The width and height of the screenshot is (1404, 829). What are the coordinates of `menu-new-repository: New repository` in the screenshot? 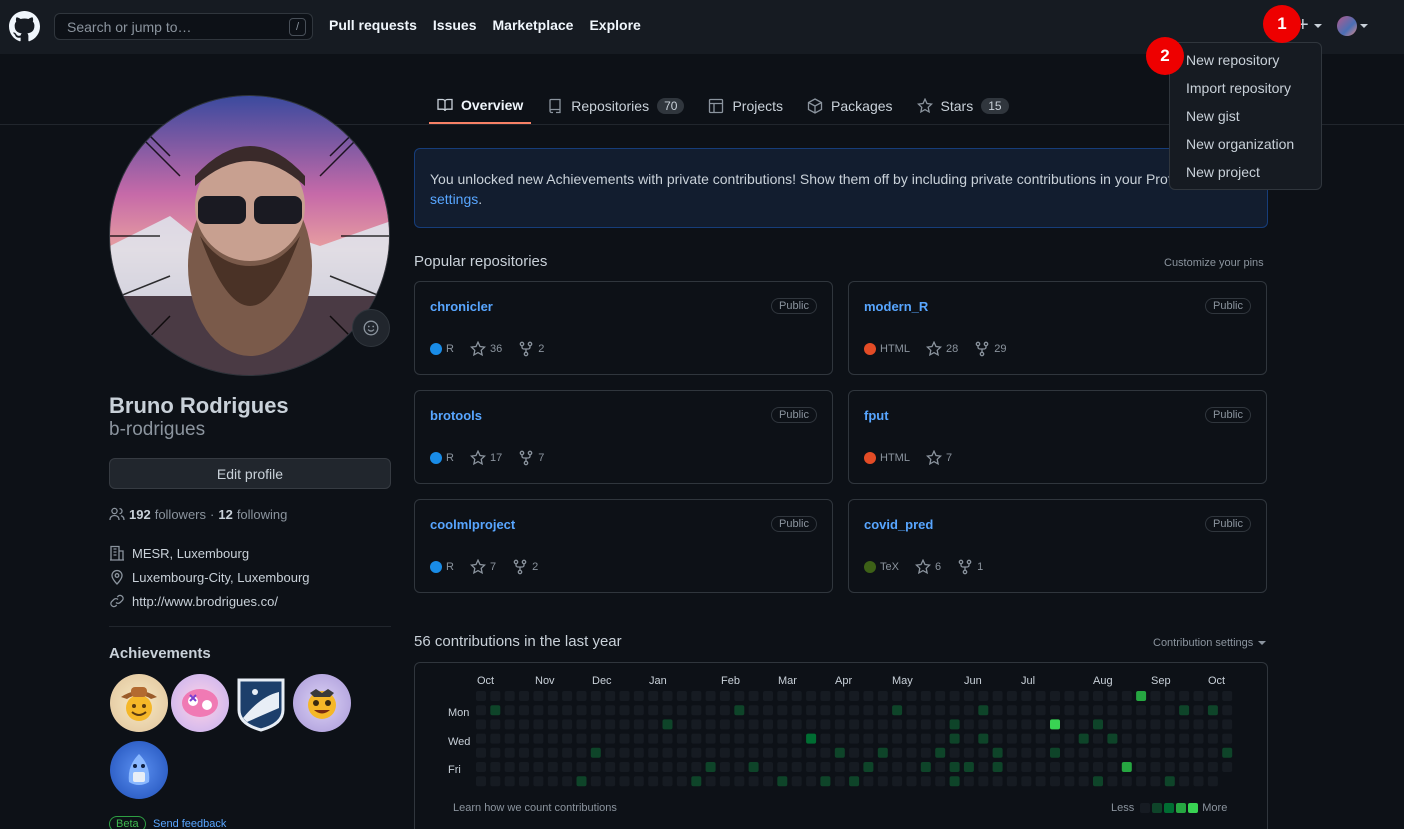 It's located at (1245, 63).